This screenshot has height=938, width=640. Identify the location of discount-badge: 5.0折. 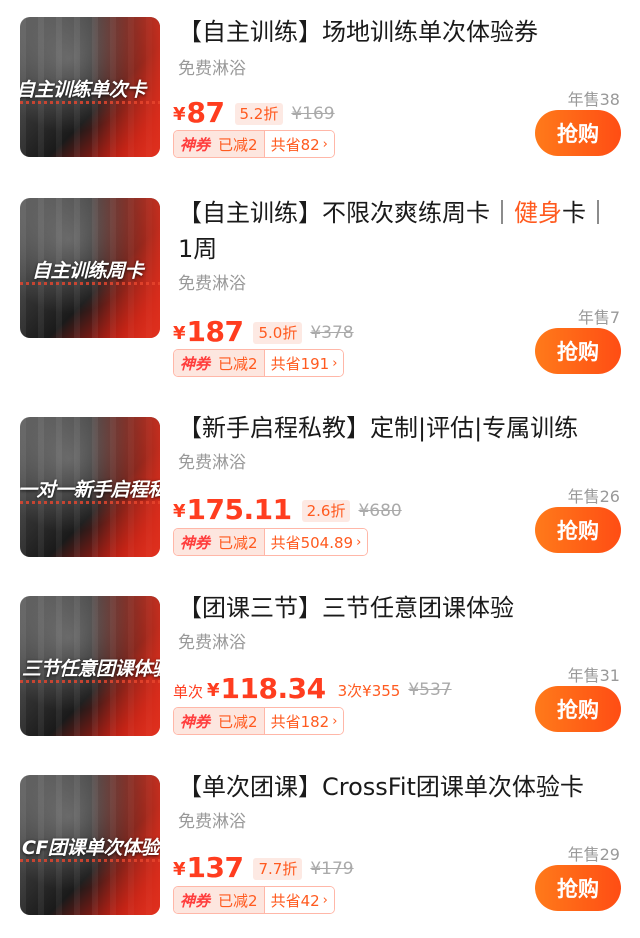
(278, 333).